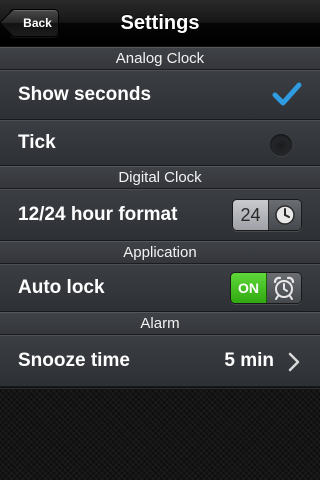  What do you see at coordinates (160, 361) in the screenshot?
I see `row-snooze-time: Snooze time 5 min` at bounding box center [160, 361].